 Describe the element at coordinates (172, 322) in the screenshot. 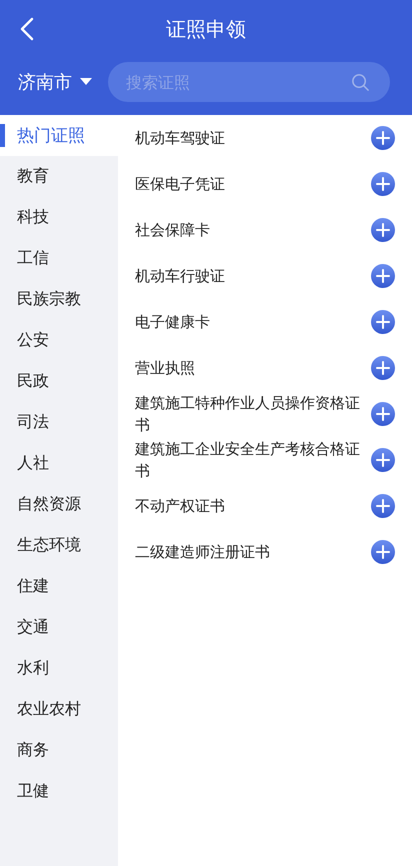

I see `license-name: 电子健康卡` at that location.